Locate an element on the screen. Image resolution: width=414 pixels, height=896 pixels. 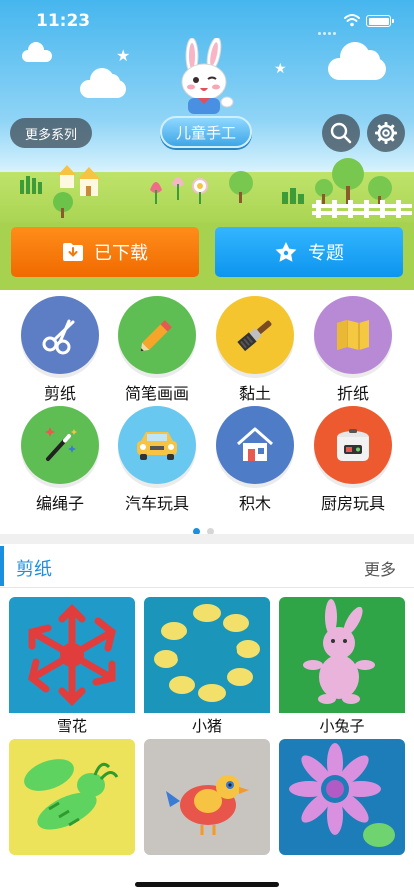
snowflake-papercut-image is located at coordinates (72, 655).